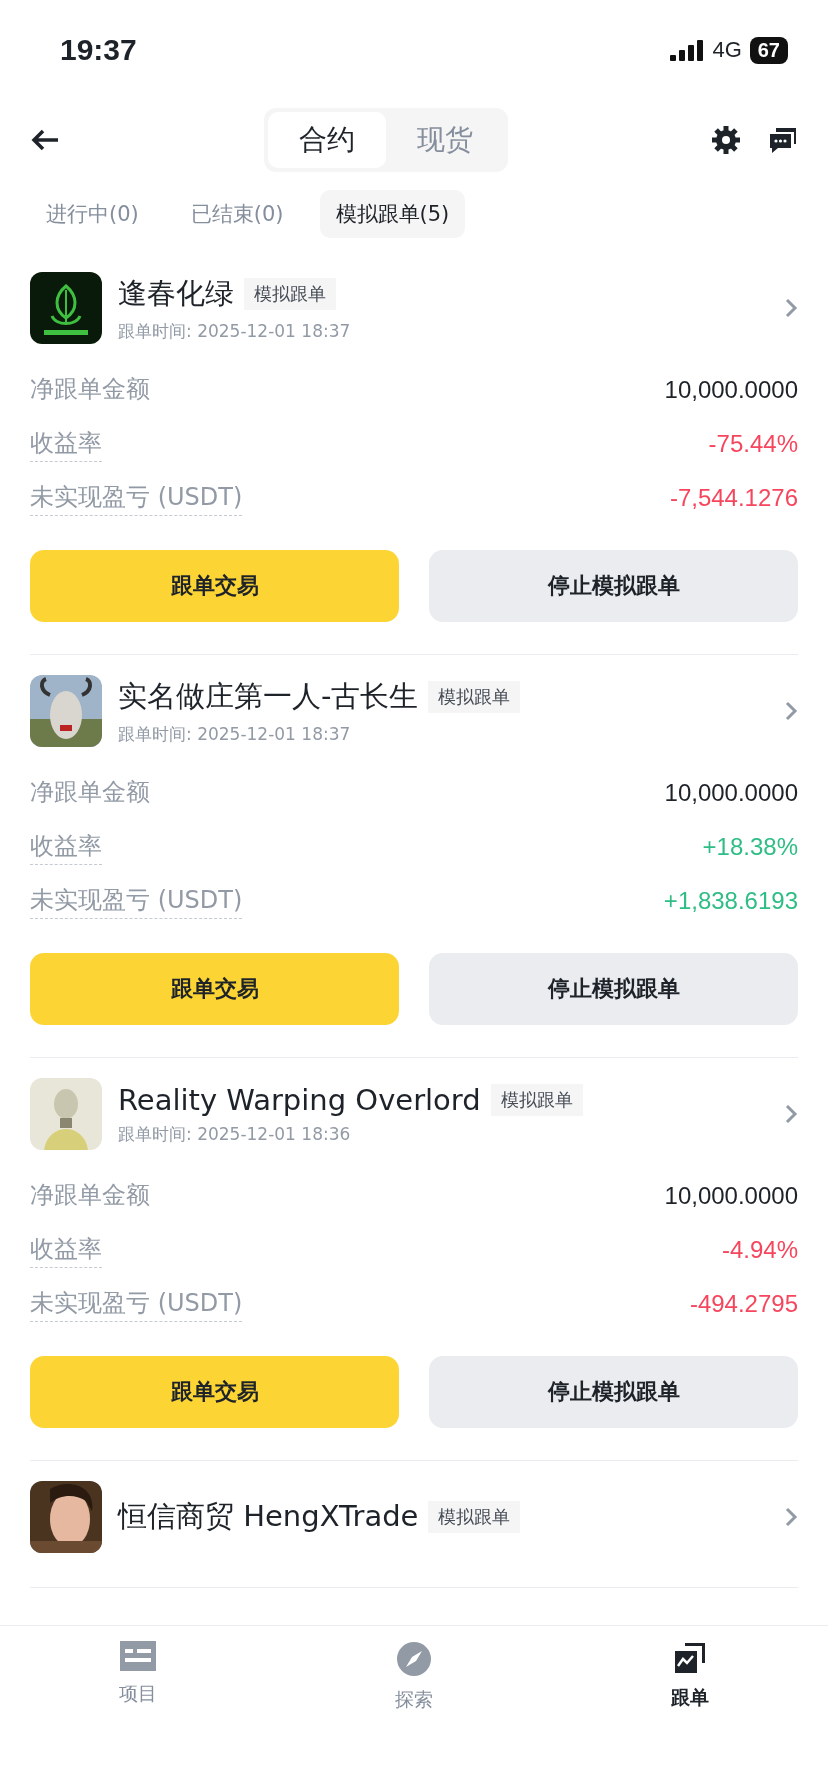 The image size is (828, 1792). I want to click on settings-icon, so click(726, 140).